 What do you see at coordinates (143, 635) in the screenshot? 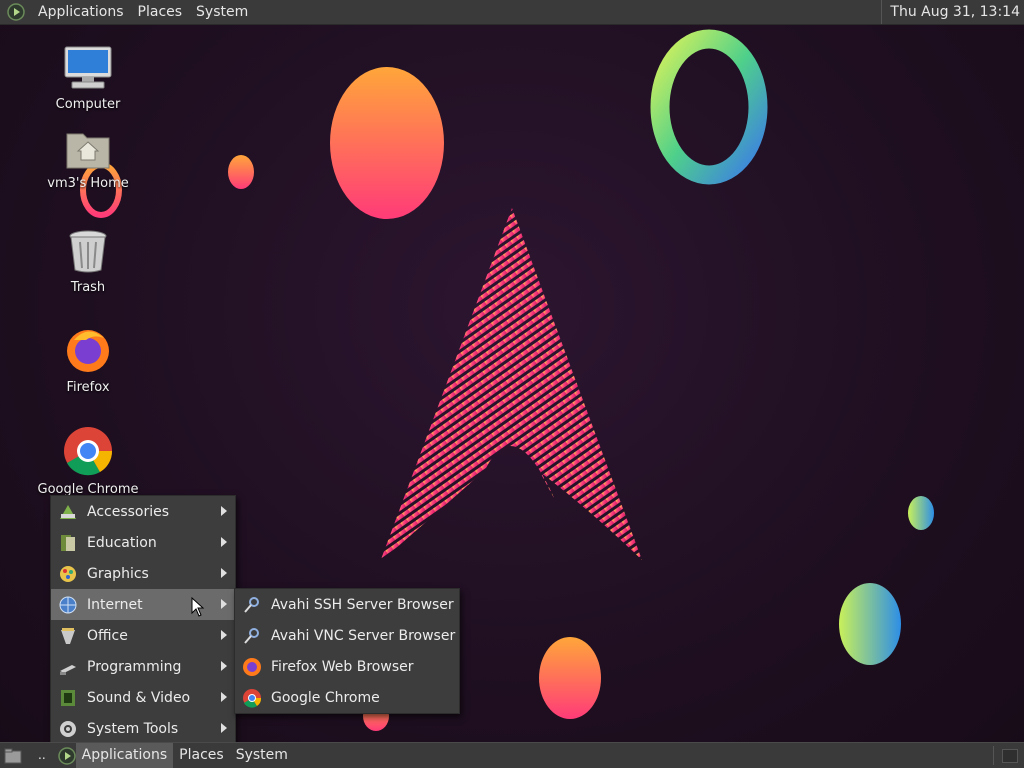
I see `menu-item-office: Office` at bounding box center [143, 635].